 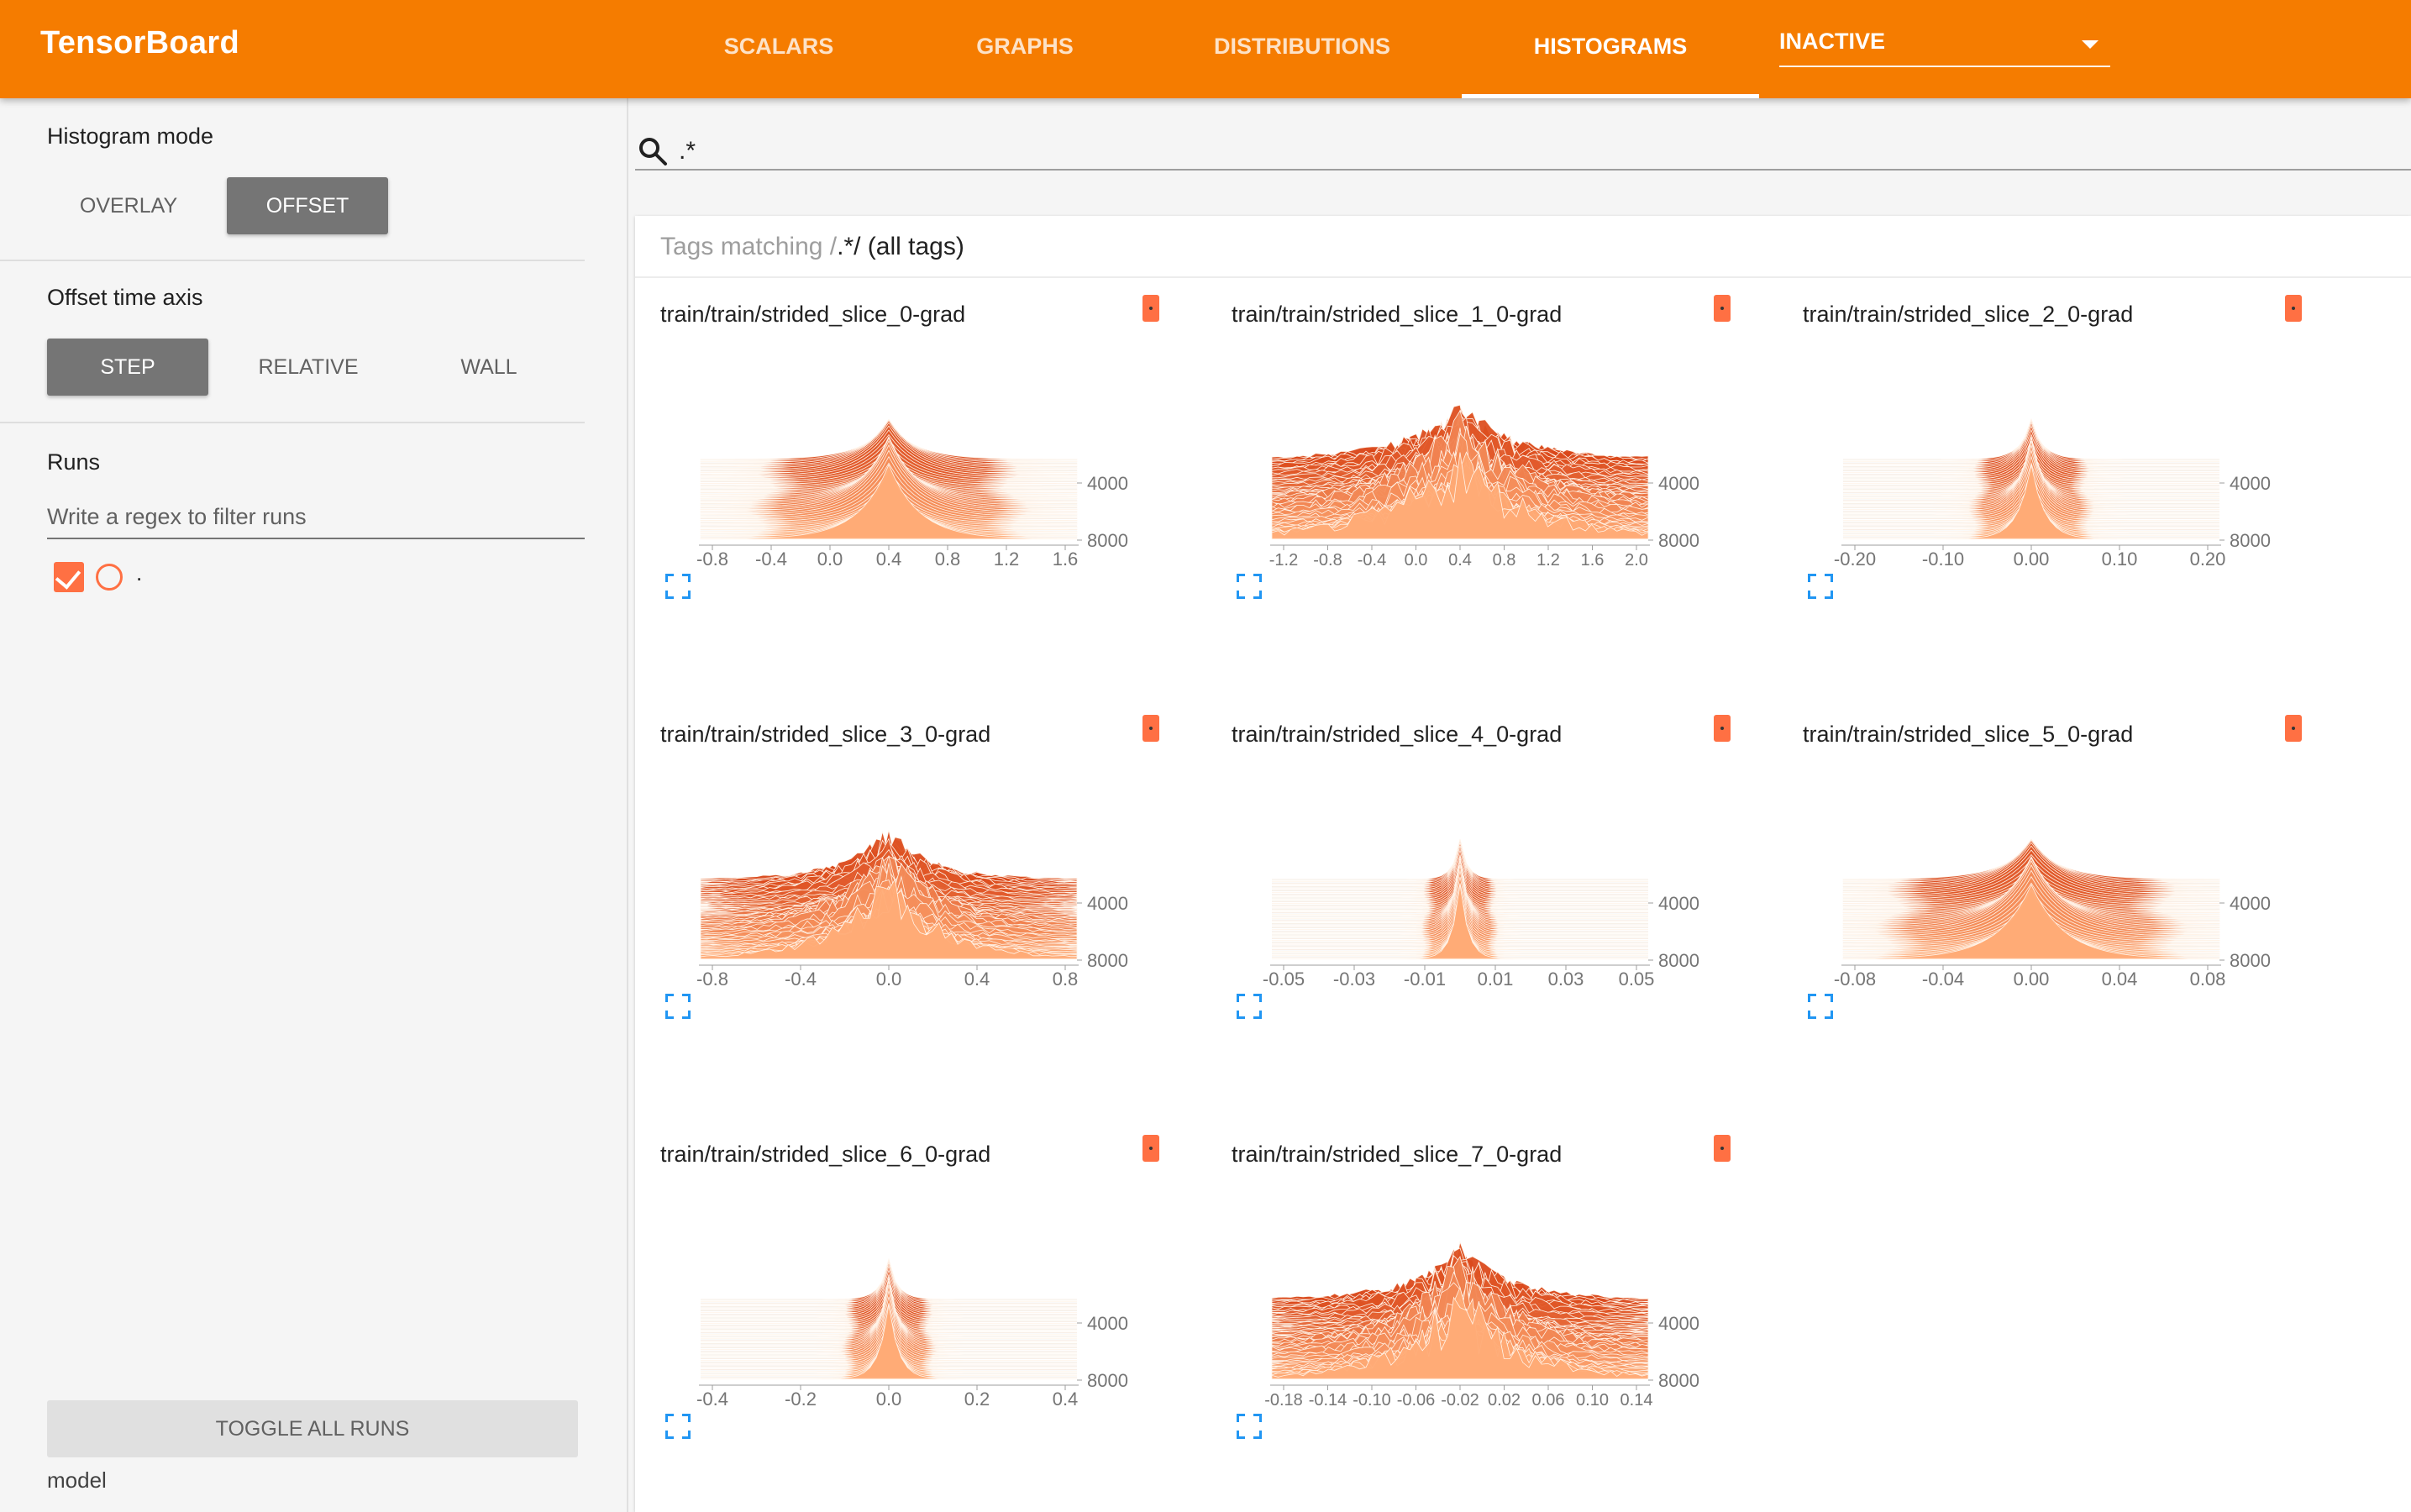 What do you see at coordinates (1302, 49) in the screenshot?
I see `tab-distributions: DISTRIBUTIONS` at bounding box center [1302, 49].